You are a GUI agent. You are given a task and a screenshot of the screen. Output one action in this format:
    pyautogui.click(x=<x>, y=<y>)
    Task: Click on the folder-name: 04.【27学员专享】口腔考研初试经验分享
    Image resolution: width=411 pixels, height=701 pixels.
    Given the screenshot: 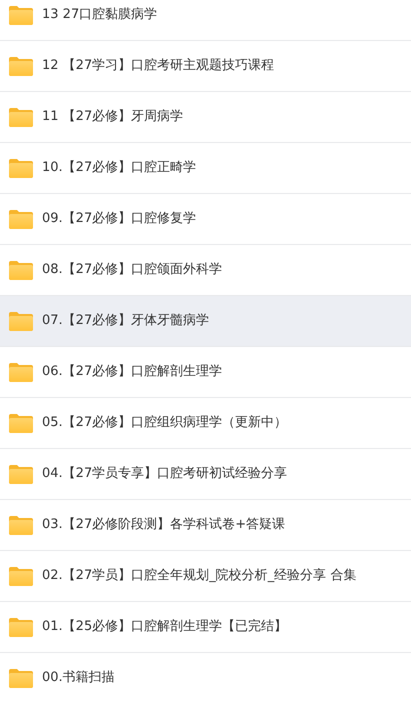 What is the action you would take?
    pyautogui.click(x=165, y=474)
    